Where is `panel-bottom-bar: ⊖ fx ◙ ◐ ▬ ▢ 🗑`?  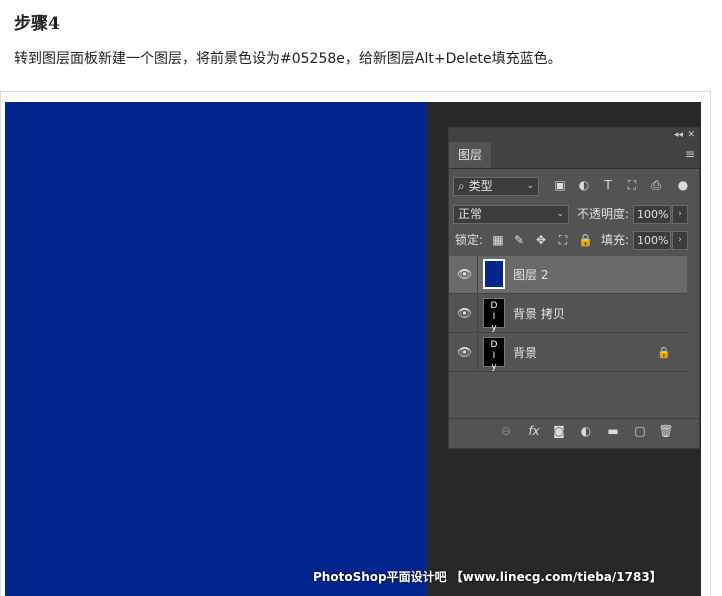 panel-bottom-bar: ⊖ fx ◙ ◐ ▬ ▢ 🗑 is located at coordinates (574, 431).